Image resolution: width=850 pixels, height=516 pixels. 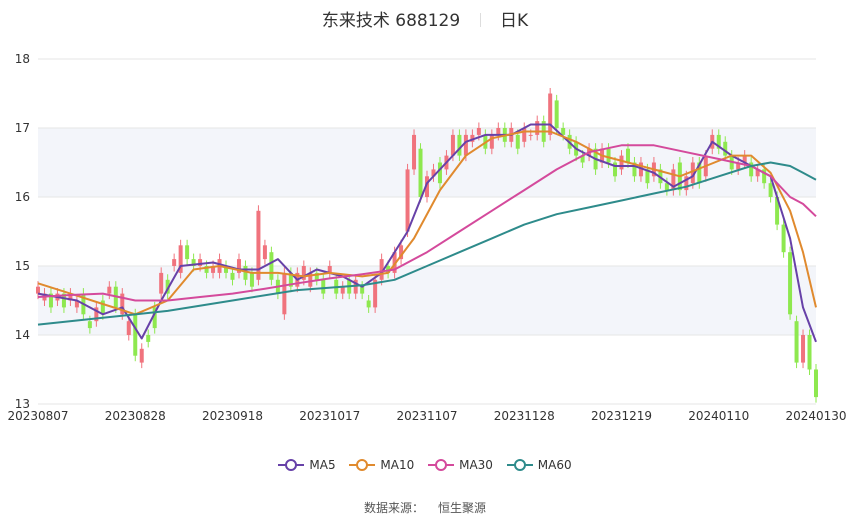 What do you see at coordinates (22, 59) in the screenshot?
I see `y-tick-label: 18` at bounding box center [22, 59].